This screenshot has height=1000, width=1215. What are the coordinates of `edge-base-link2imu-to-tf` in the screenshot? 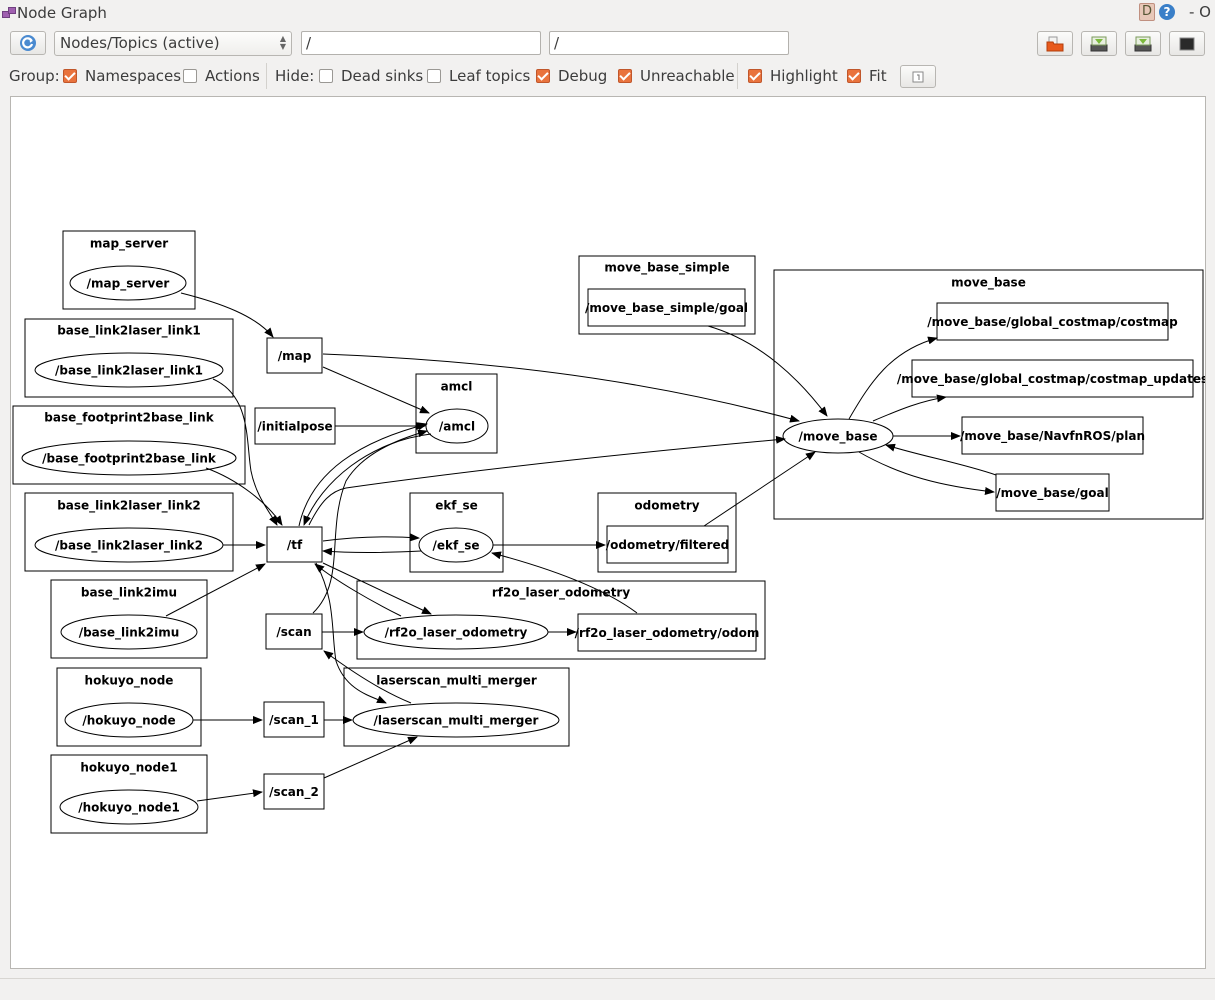 It's located at (215, 590).